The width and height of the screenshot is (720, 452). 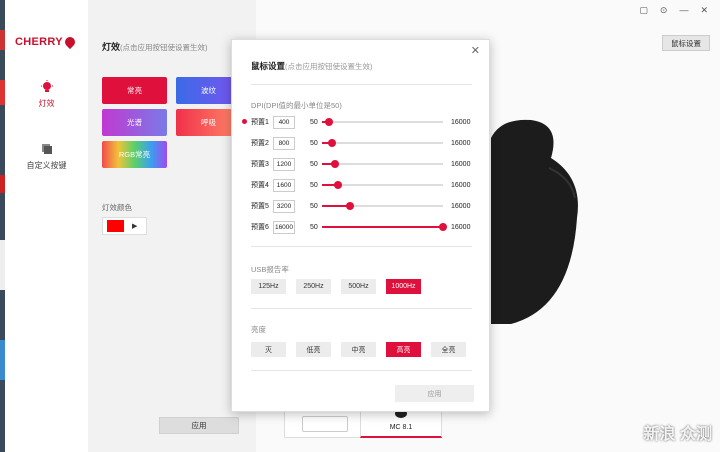 What do you see at coordinates (296, 105) in the screenshot?
I see `dpi-label: DPI(DPI值的最小单位是50)` at bounding box center [296, 105].